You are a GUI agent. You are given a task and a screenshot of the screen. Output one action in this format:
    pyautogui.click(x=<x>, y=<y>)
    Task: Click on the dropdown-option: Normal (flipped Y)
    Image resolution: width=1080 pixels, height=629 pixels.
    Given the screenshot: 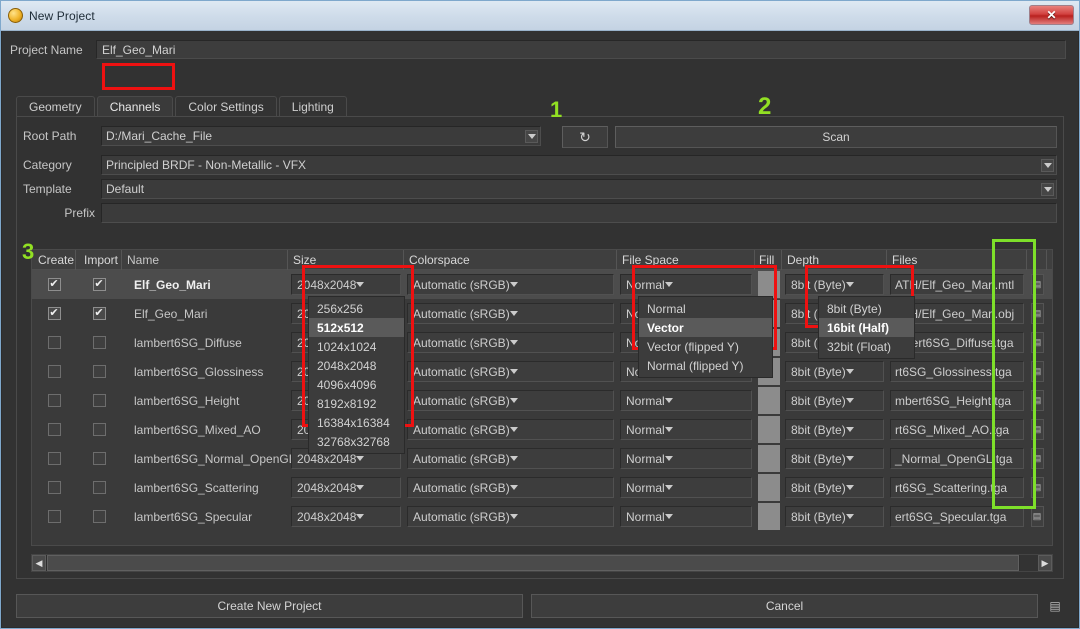 What is the action you would take?
    pyautogui.click(x=705, y=365)
    